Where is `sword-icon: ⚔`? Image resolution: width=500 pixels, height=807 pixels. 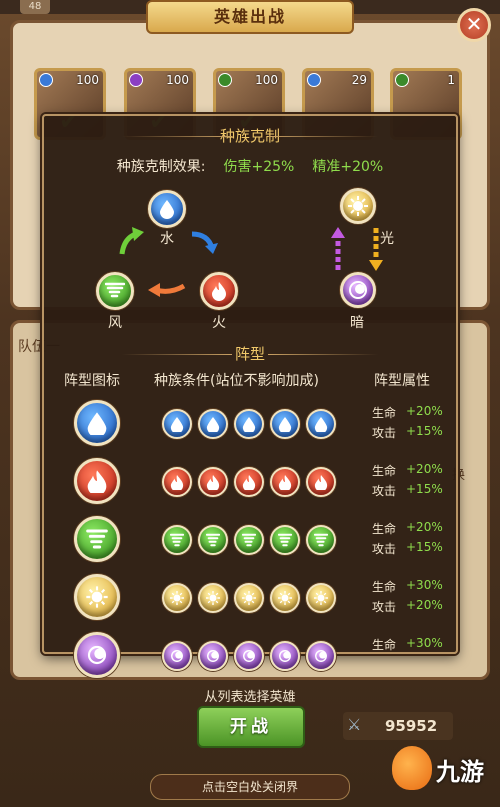
sword-icon: ⚔ is located at coordinates (354, 724).